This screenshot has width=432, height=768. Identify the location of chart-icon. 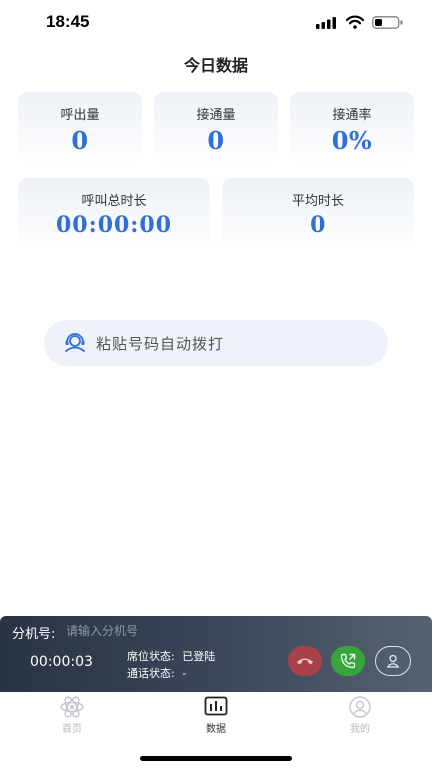
(216, 706).